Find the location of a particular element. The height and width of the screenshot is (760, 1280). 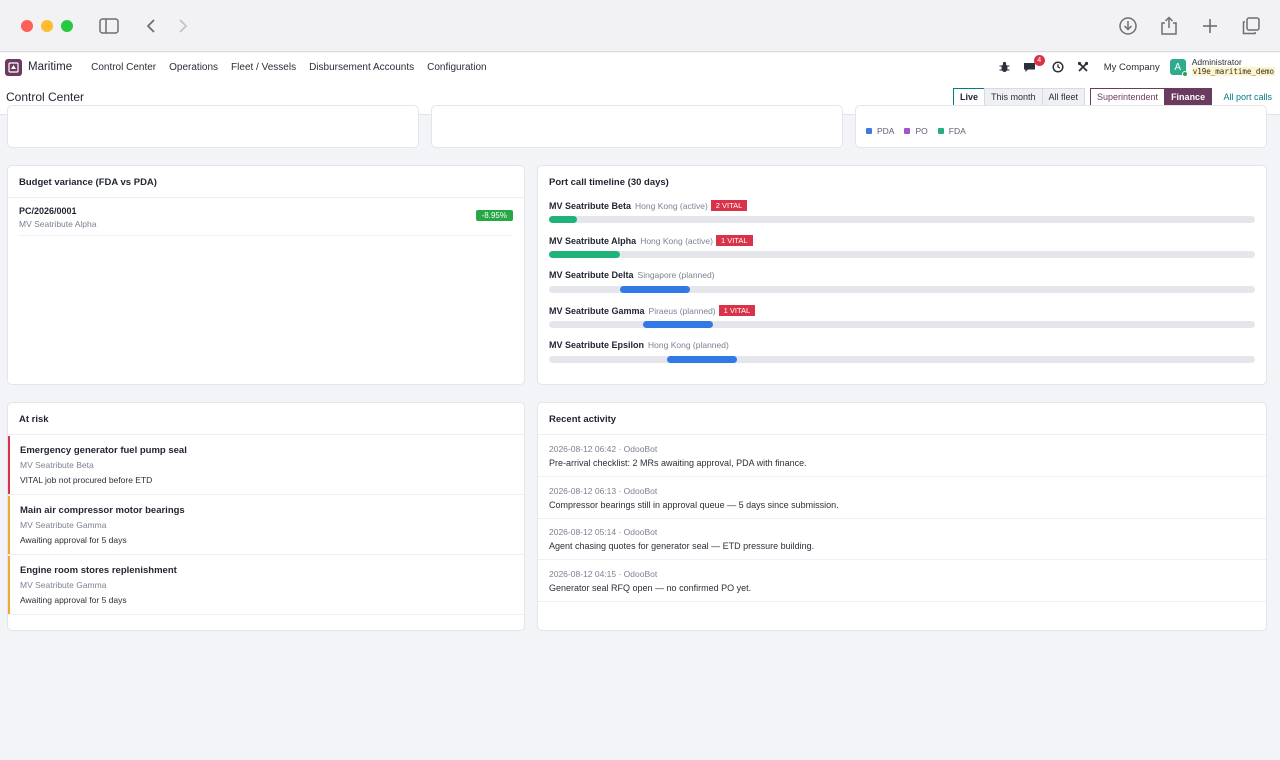

risk-vessel: MV Seatribute Gamma is located at coordinates (63, 585).